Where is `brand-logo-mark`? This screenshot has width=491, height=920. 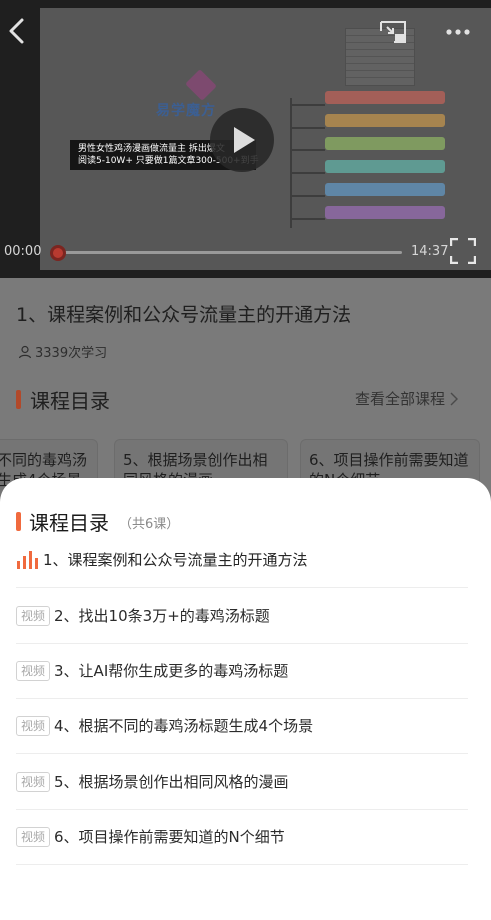
brand-logo-mark is located at coordinates (201, 85).